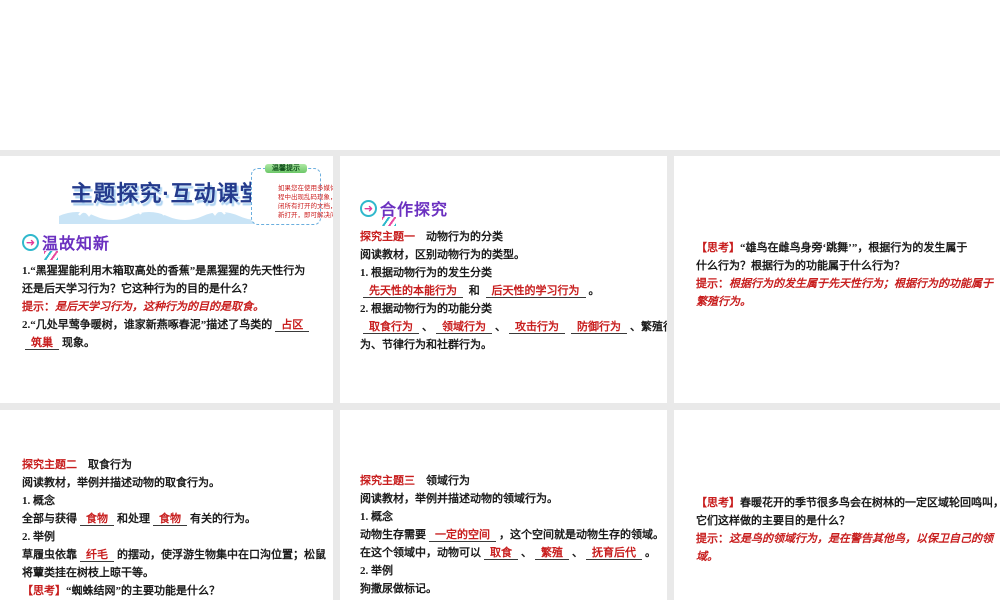 The width and height of the screenshot is (1000, 600). What do you see at coordinates (464, 327) in the screenshot?
I see `fill-in-blank-answer: 领域行为` at bounding box center [464, 327].